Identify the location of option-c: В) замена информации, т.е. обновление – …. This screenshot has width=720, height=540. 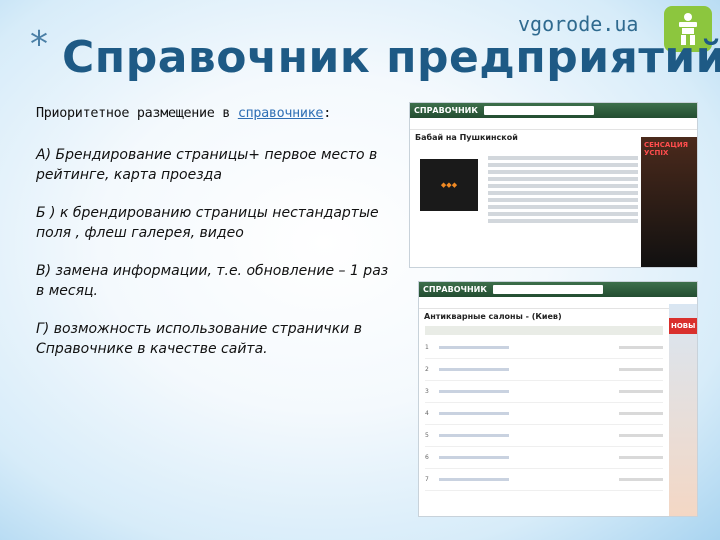
(212, 281).